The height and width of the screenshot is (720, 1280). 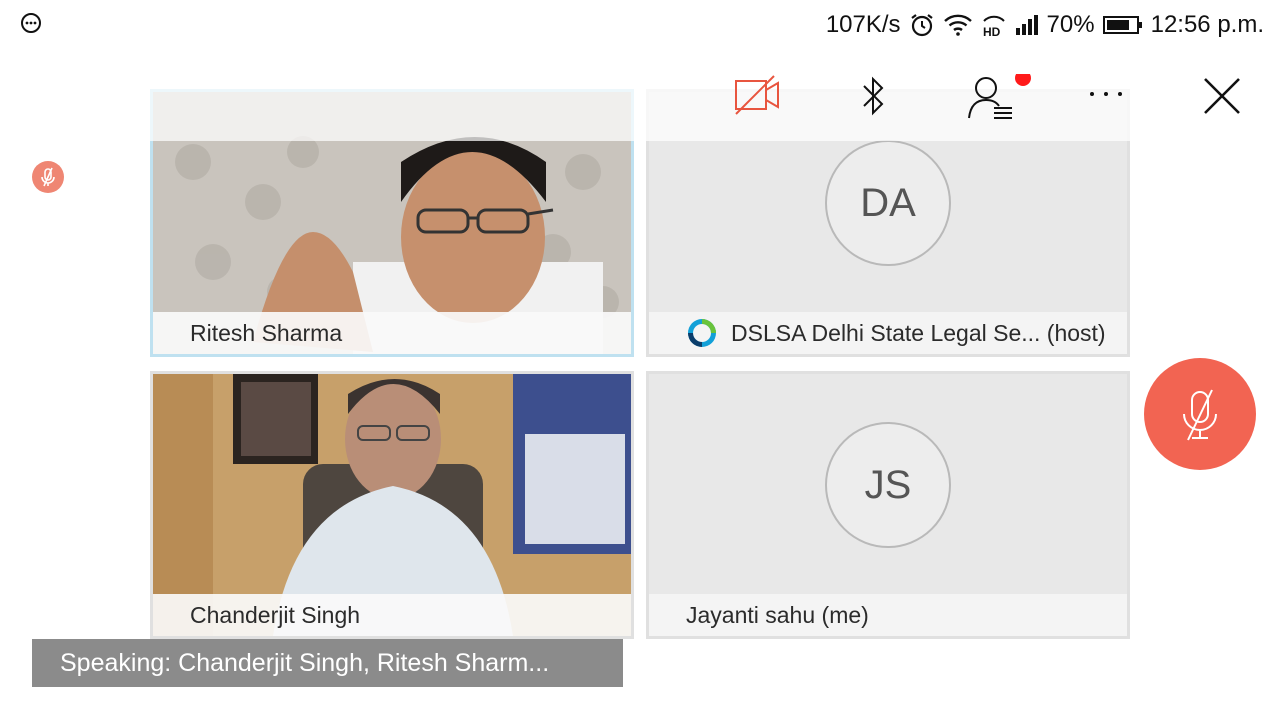 I want to click on video-off-icon, so click(x=758, y=97).